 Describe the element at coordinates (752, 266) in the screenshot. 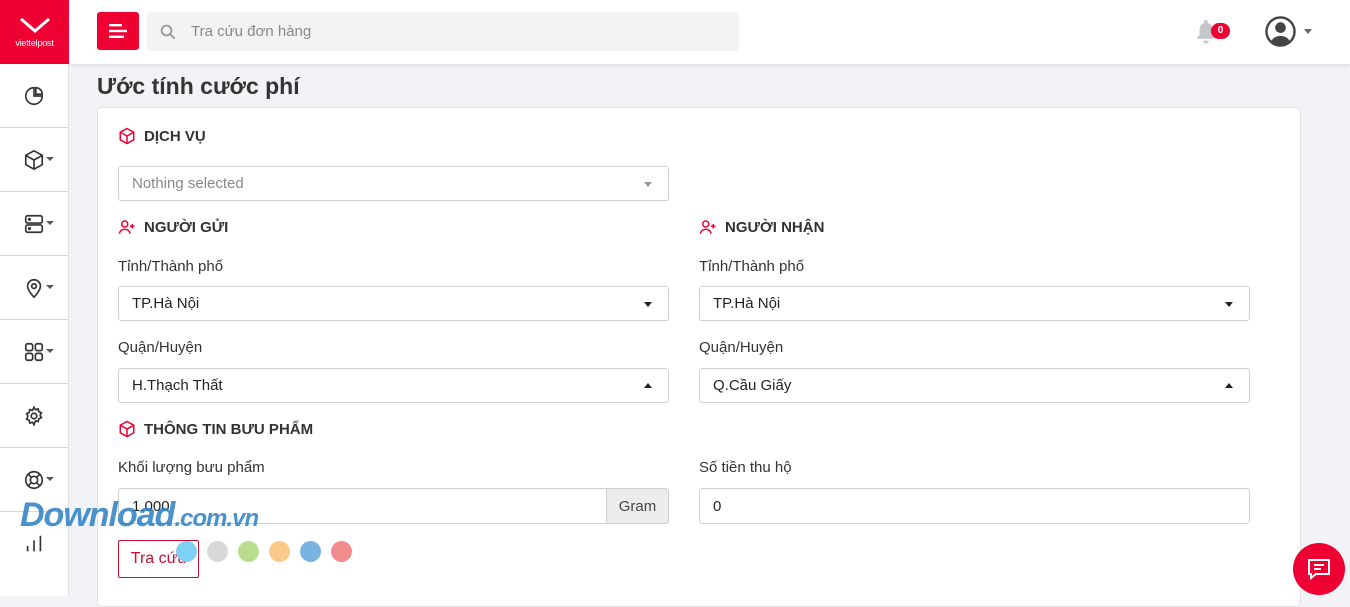

I see `receiver-province-label: Tỉnh/Thành phố` at that location.